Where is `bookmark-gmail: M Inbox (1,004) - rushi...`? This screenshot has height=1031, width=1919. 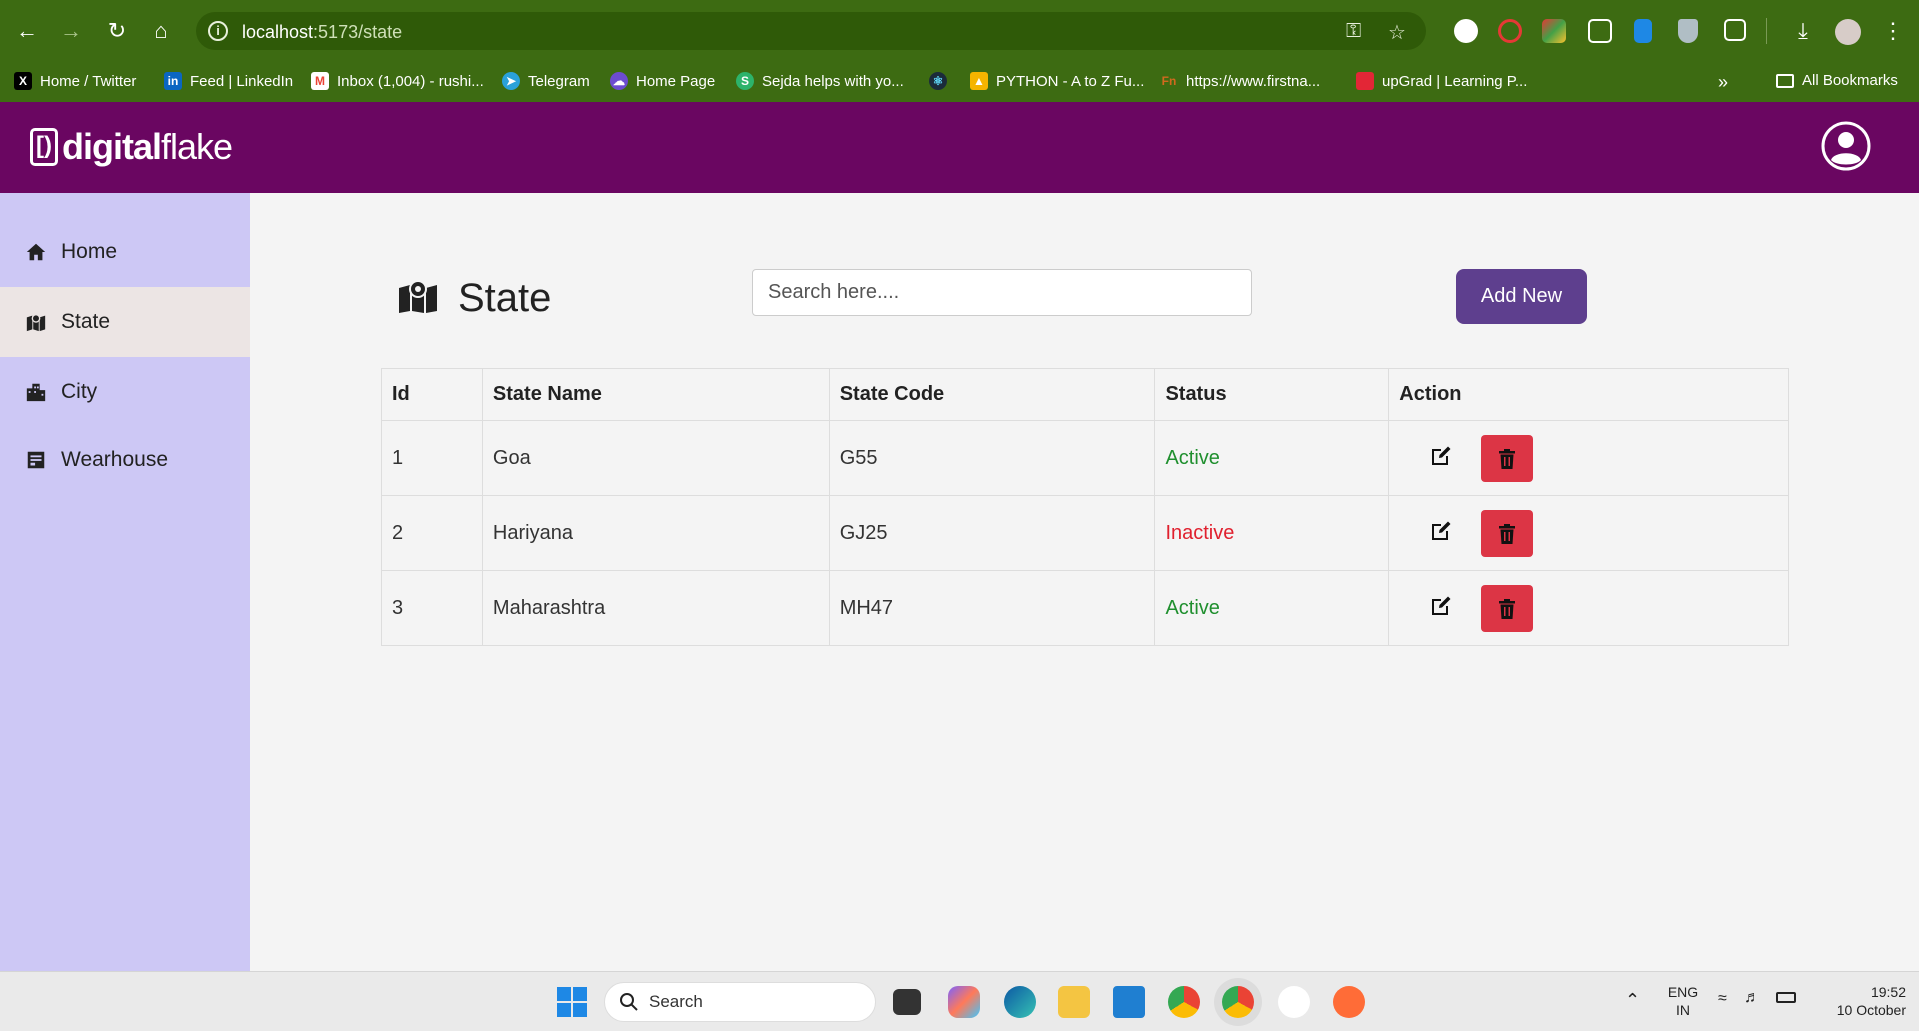 bookmark-gmail: M Inbox (1,004) - rushi... is located at coordinates (397, 81).